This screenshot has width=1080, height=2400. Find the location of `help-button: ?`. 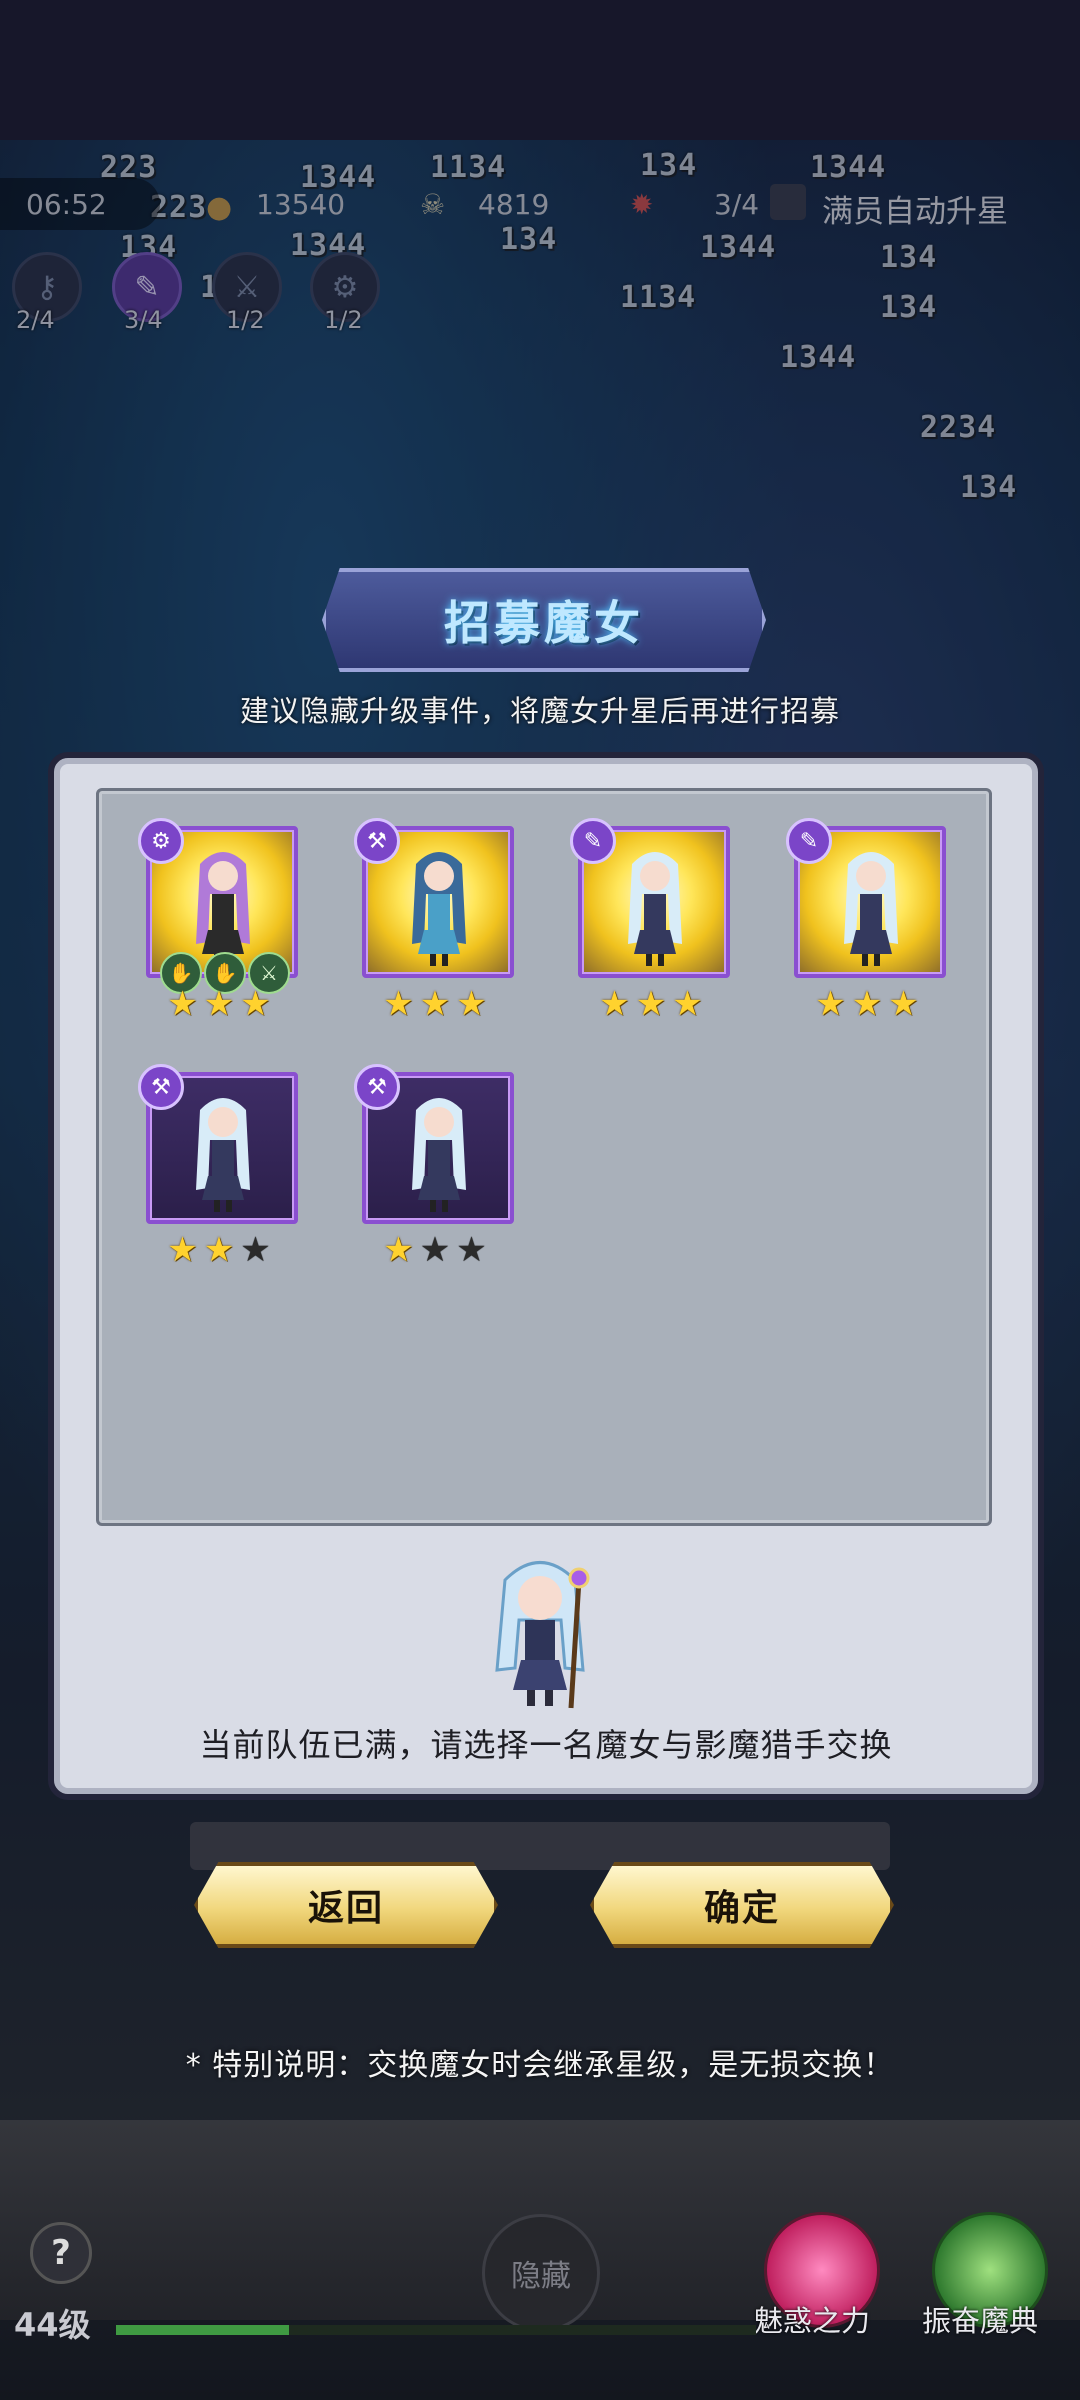

help-button: ? is located at coordinates (61, 2253).